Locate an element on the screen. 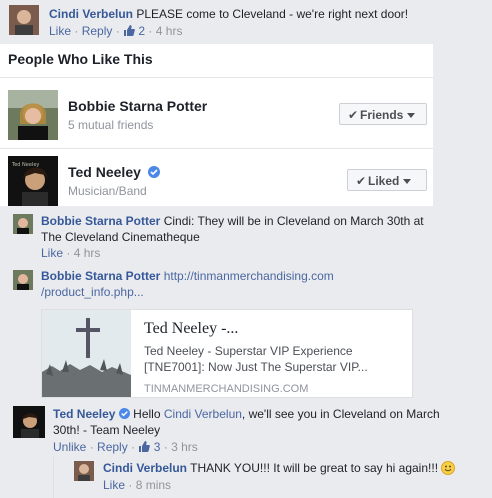 The height and width of the screenshot is (498, 492). panel-title: People Who Like This is located at coordinates (80, 59).